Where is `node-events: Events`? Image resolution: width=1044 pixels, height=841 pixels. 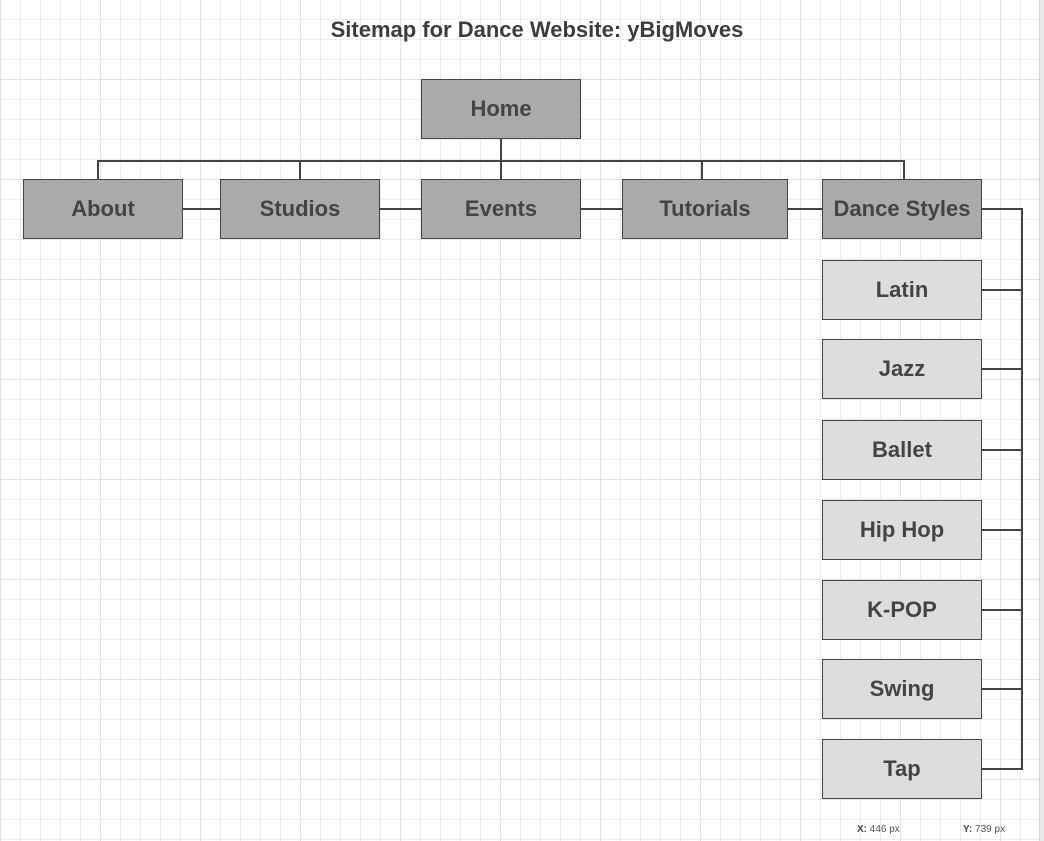 node-events: Events is located at coordinates (501, 209).